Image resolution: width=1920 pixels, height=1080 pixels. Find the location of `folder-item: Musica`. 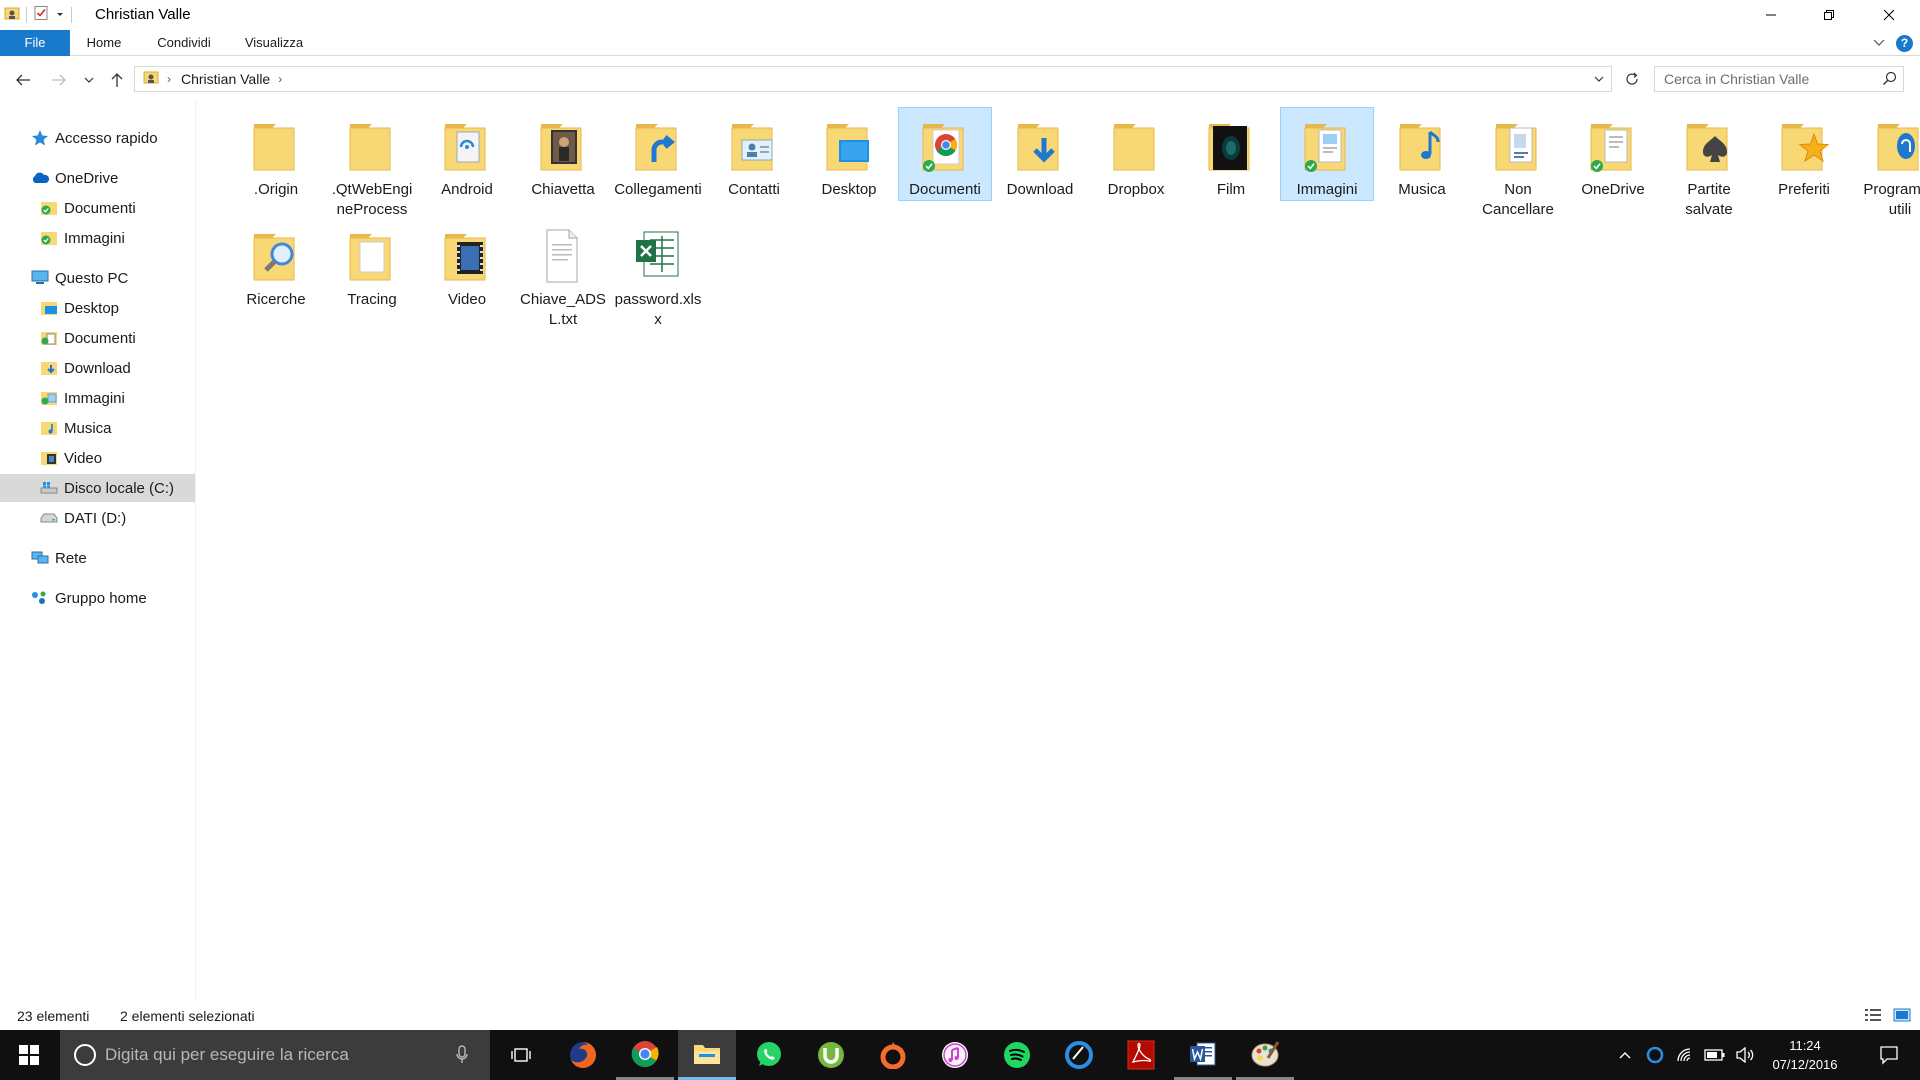

folder-item: Musica is located at coordinates (1422, 154).